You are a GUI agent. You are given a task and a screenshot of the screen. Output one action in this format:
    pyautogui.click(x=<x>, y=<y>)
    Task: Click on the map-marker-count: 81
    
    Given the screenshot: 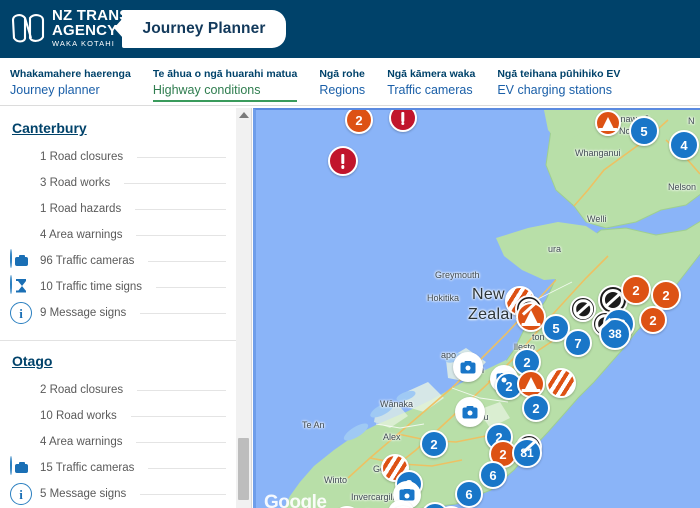 What is the action you would take?
    pyautogui.click(x=527, y=453)
    